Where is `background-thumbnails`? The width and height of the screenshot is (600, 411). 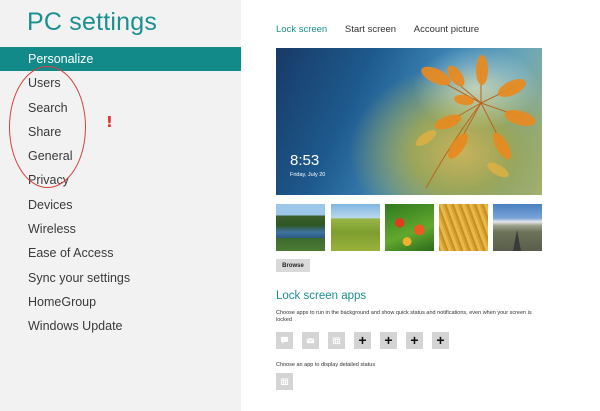 background-thumbnails is located at coordinates (409, 227).